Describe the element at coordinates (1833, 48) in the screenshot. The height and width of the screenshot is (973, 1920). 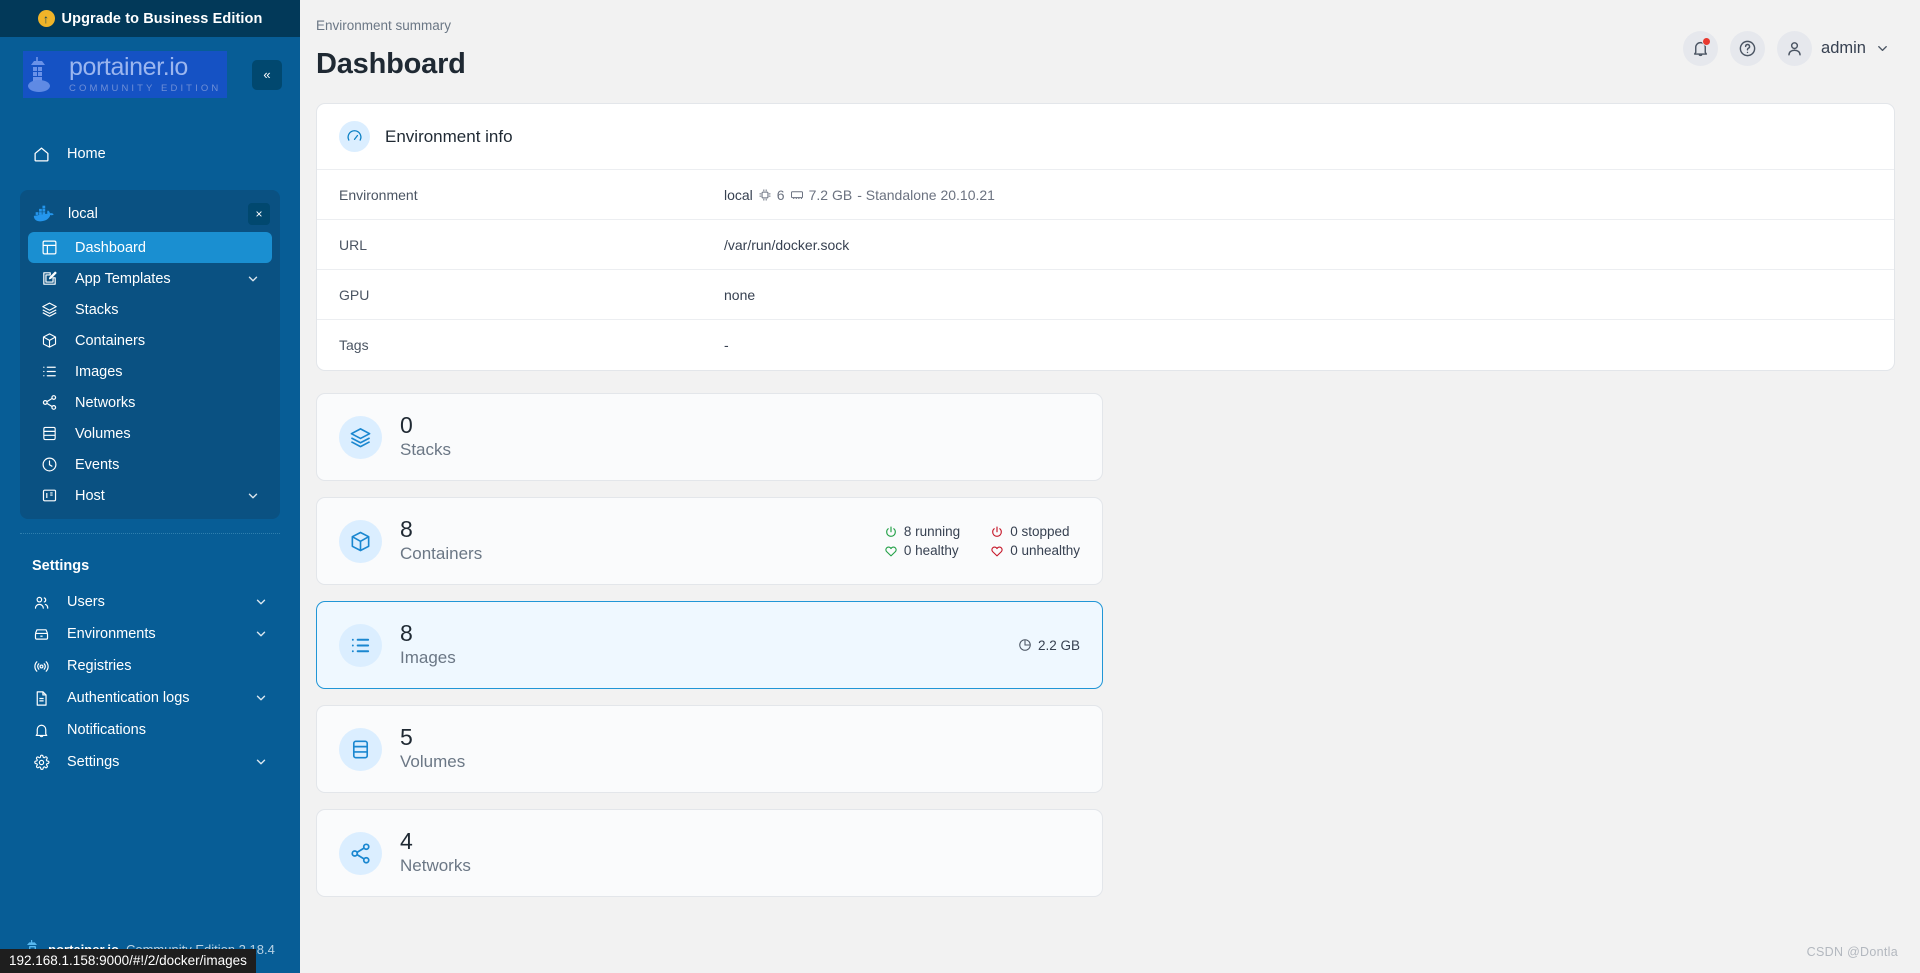
I see `user-menu: admin` at that location.